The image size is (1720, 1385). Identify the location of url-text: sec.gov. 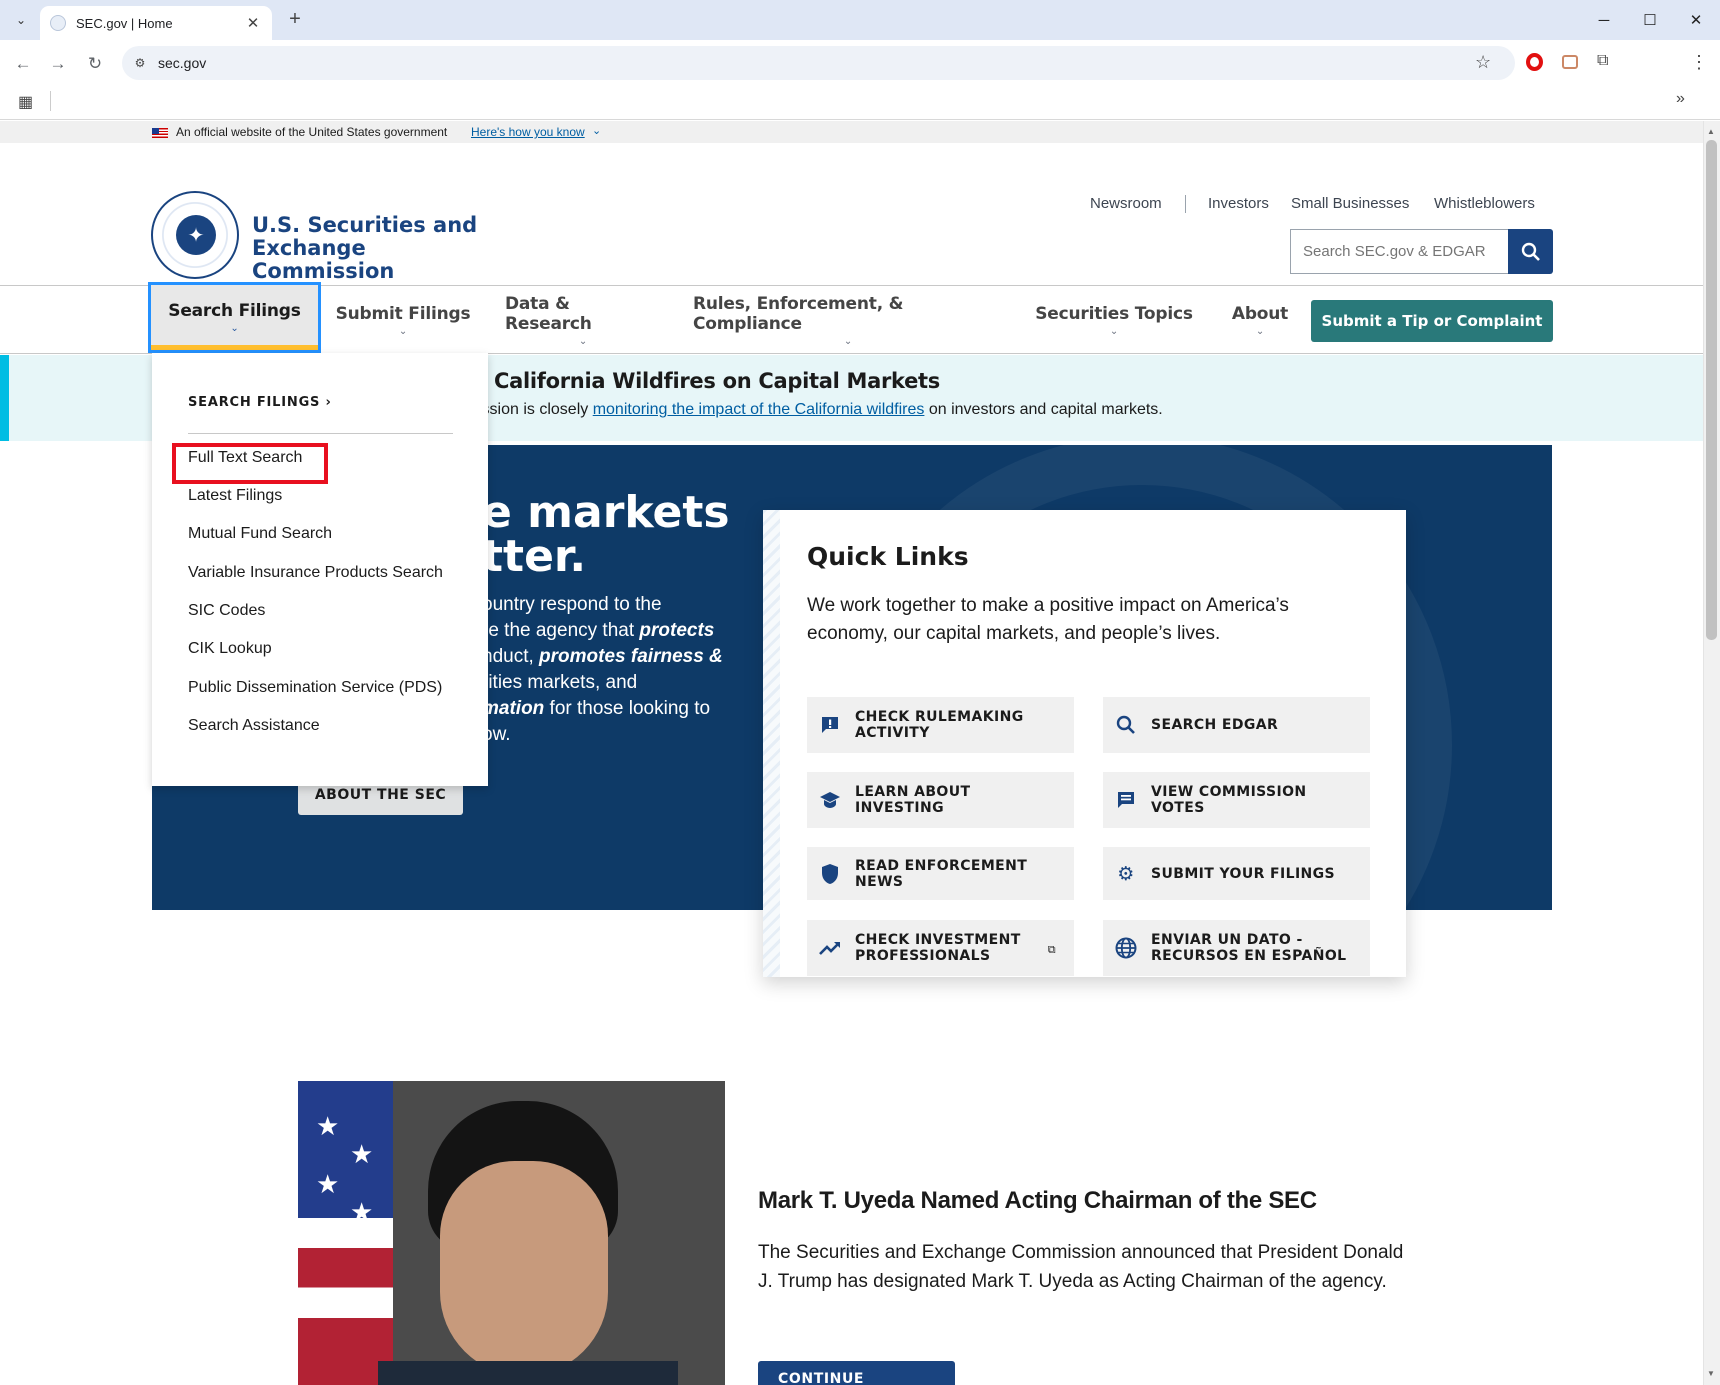
(182, 63).